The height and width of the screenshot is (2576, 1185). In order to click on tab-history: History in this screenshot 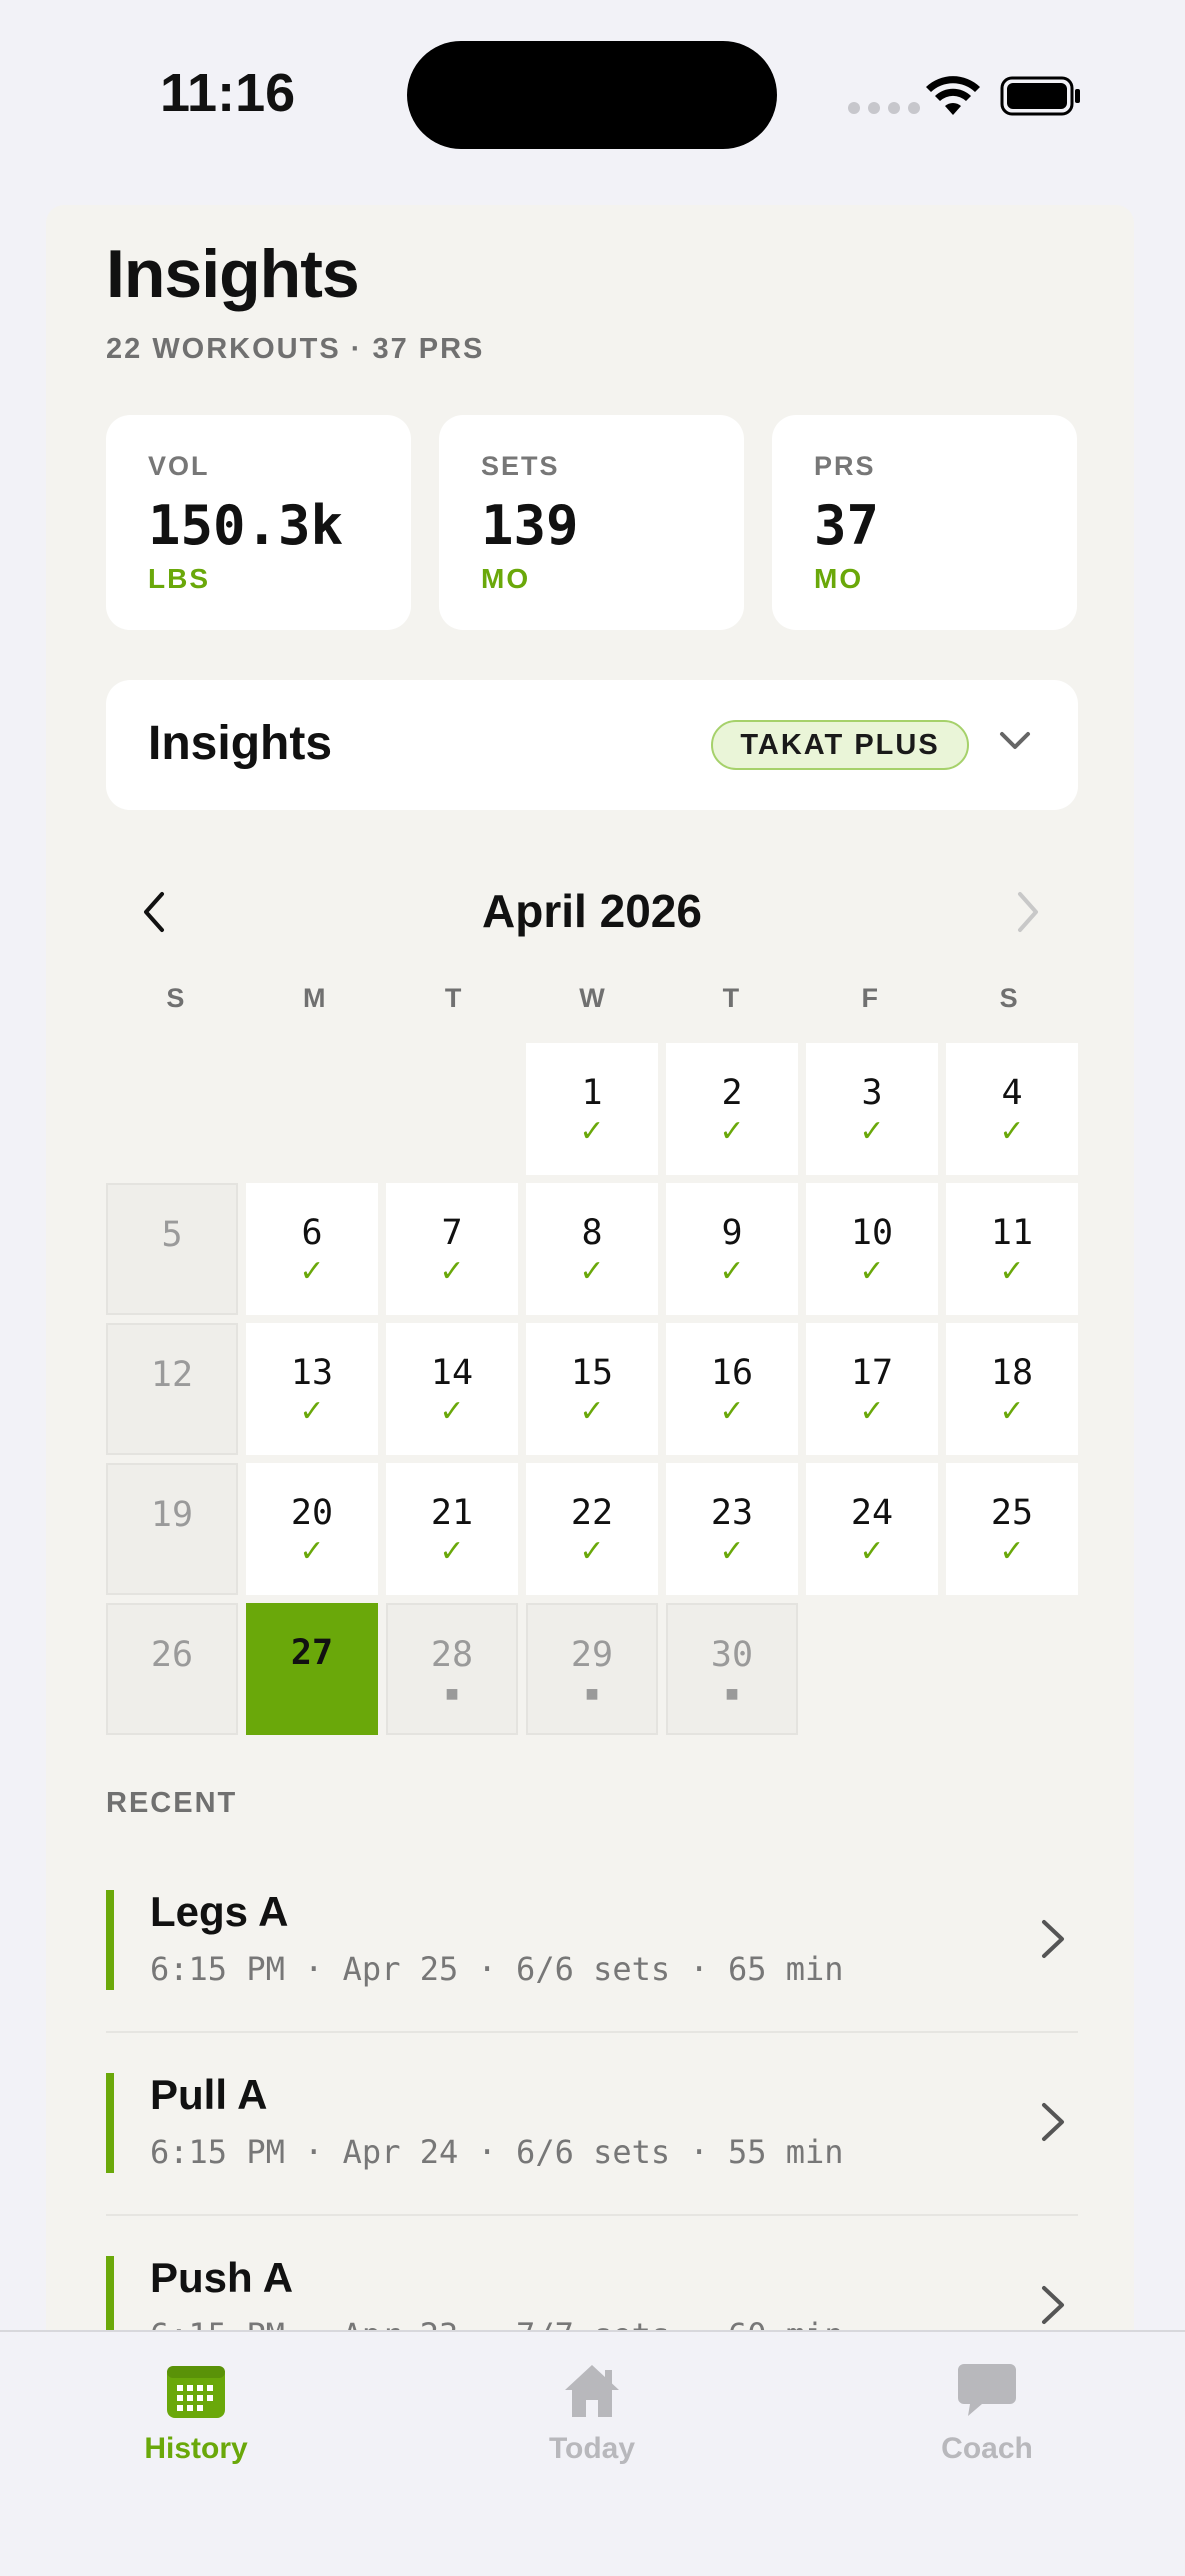, I will do `click(196, 2414)`.